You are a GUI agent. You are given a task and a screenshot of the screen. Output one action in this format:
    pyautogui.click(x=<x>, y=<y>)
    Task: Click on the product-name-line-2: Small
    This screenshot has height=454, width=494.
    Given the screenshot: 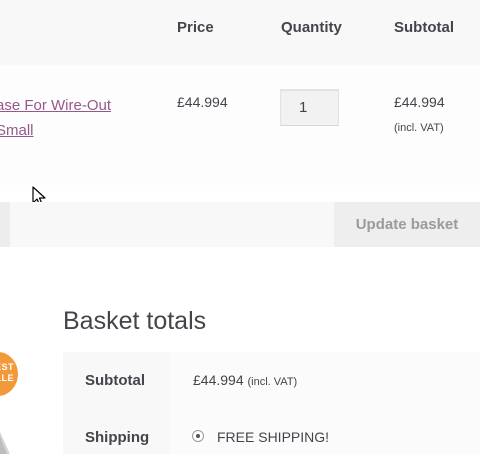 What is the action you would take?
    pyautogui.click(x=17, y=130)
    